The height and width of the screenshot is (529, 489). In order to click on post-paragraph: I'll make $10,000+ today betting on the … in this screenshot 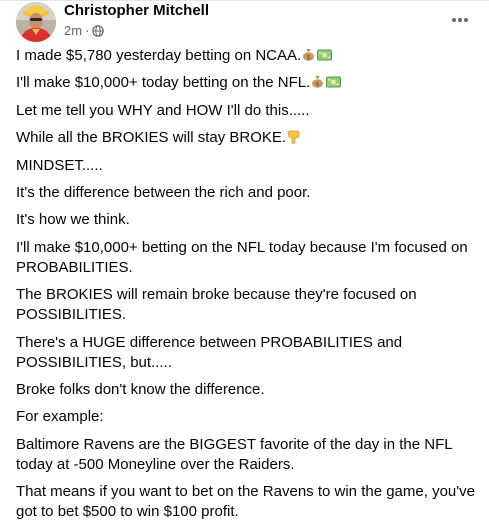, I will do `click(246, 83)`.